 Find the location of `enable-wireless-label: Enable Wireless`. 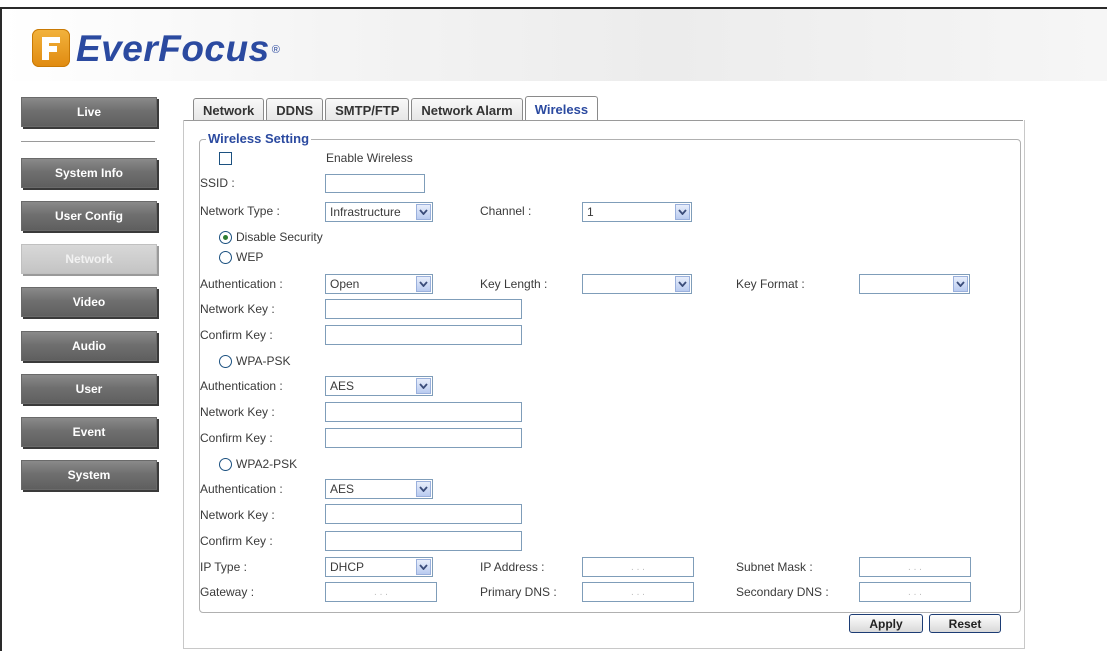

enable-wireless-label: Enable Wireless is located at coordinates (369, 158).